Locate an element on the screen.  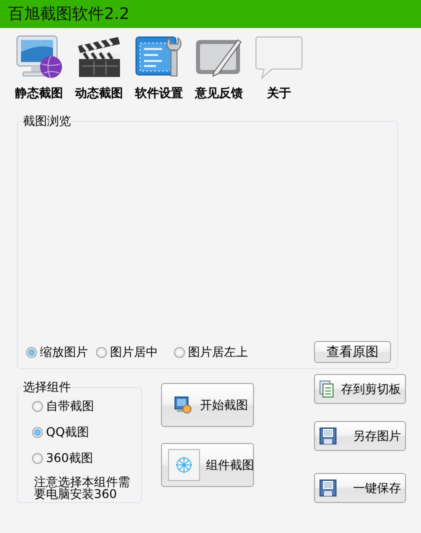
capture-button: 组件截图 is located at coordinates (207, 465).